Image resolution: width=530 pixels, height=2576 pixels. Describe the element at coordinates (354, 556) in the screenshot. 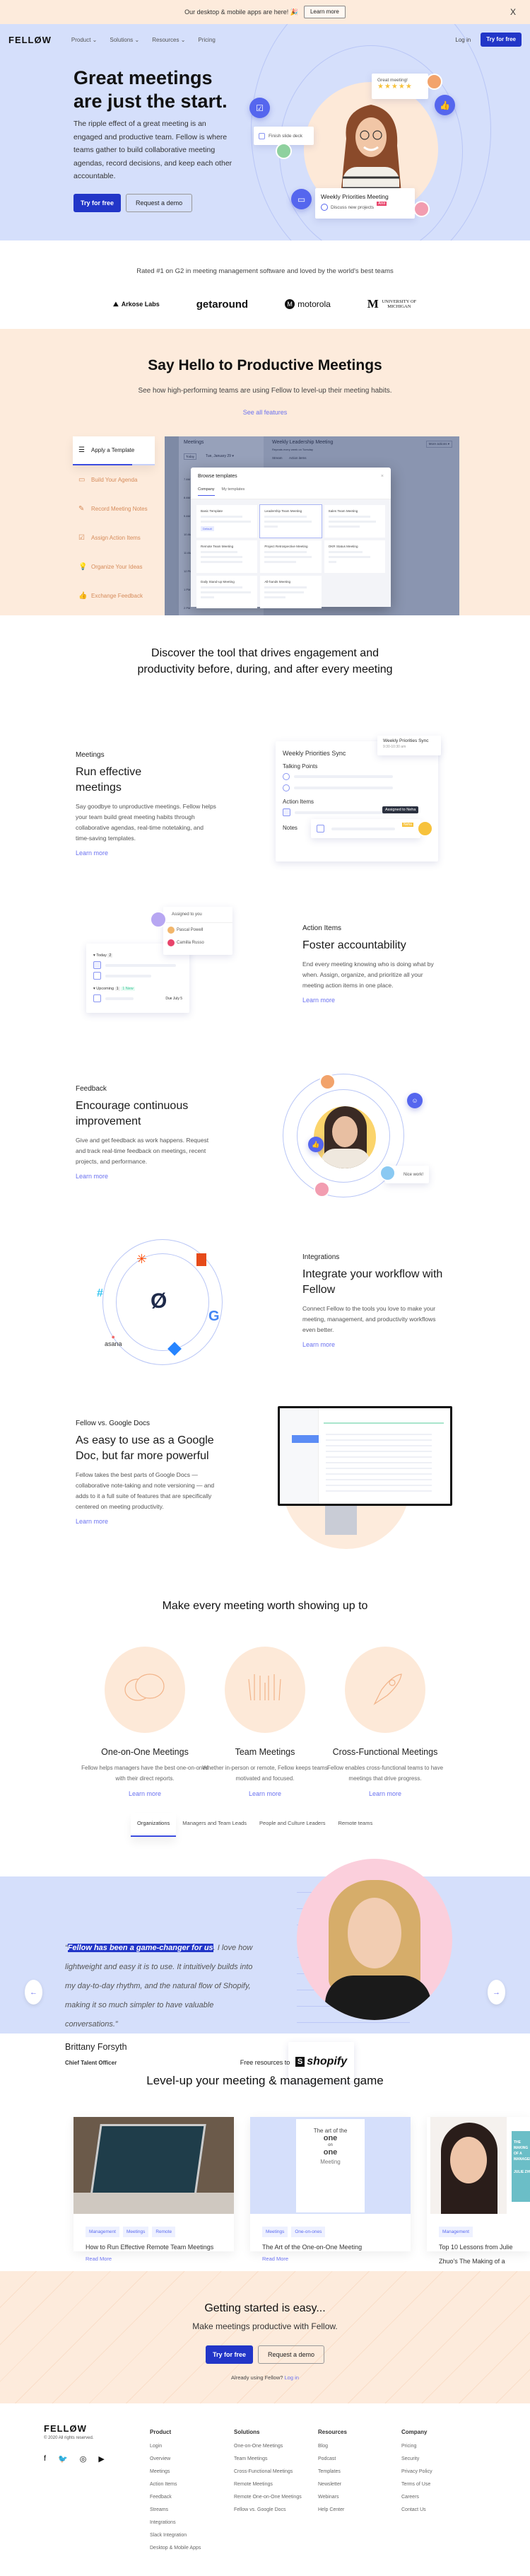

I see `template-card: OKR Status Meeting` at that location.